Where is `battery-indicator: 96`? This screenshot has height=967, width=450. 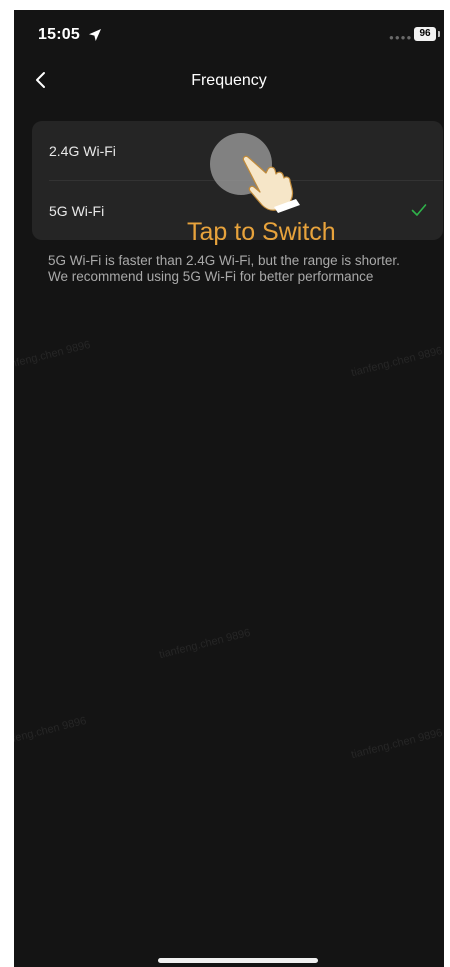 battery-indicator: 96 is located at coordinates (425, 34).